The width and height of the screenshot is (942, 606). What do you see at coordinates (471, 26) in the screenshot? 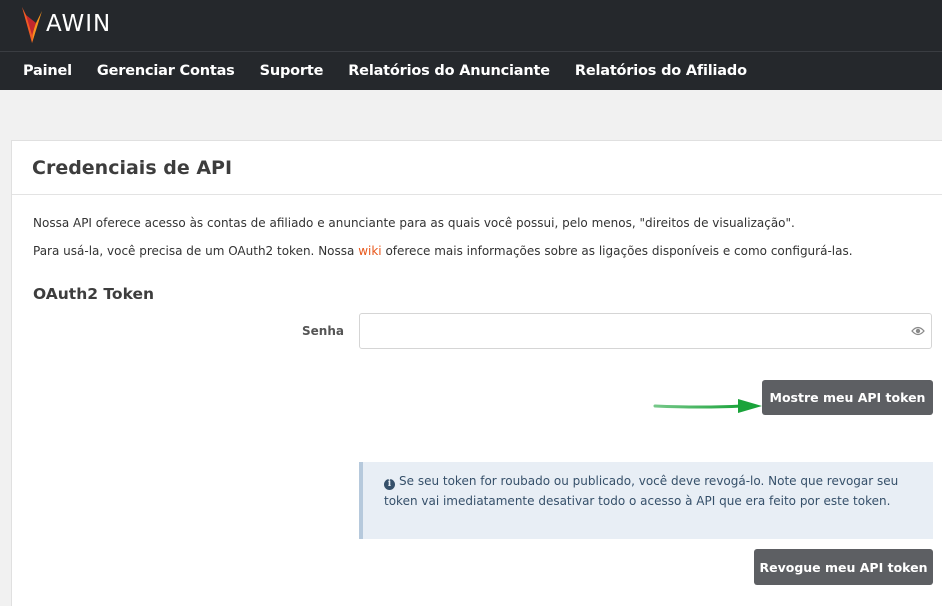
I see `top-bar: AWIN` at bounding box center [471, 26].